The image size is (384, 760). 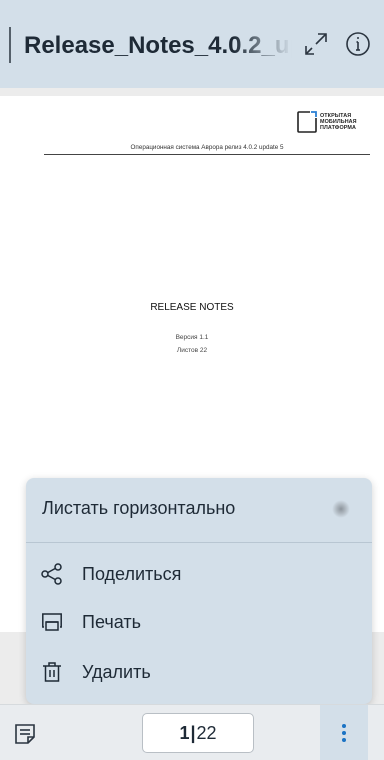 I want to click on page-counter: 1|22, so click(x=198, y=733).